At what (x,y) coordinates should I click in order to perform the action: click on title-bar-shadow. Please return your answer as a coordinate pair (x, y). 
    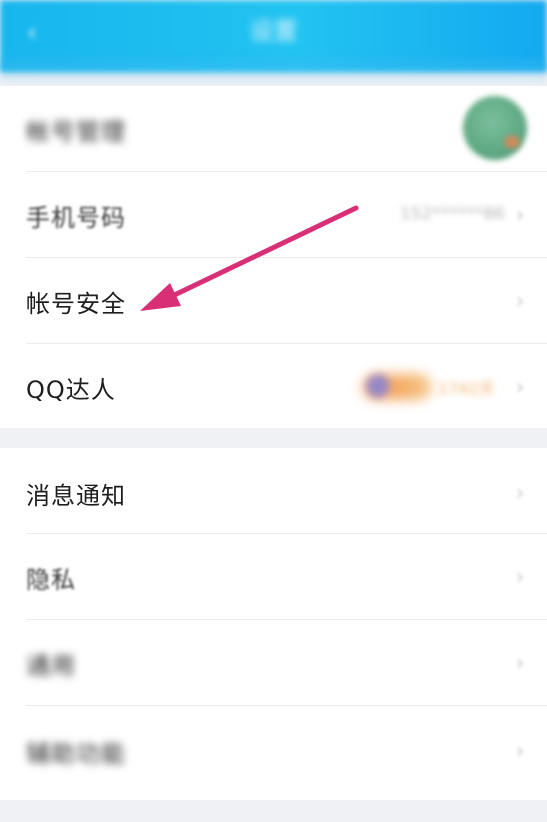
    Looking at the image, I should click on (273, 72).